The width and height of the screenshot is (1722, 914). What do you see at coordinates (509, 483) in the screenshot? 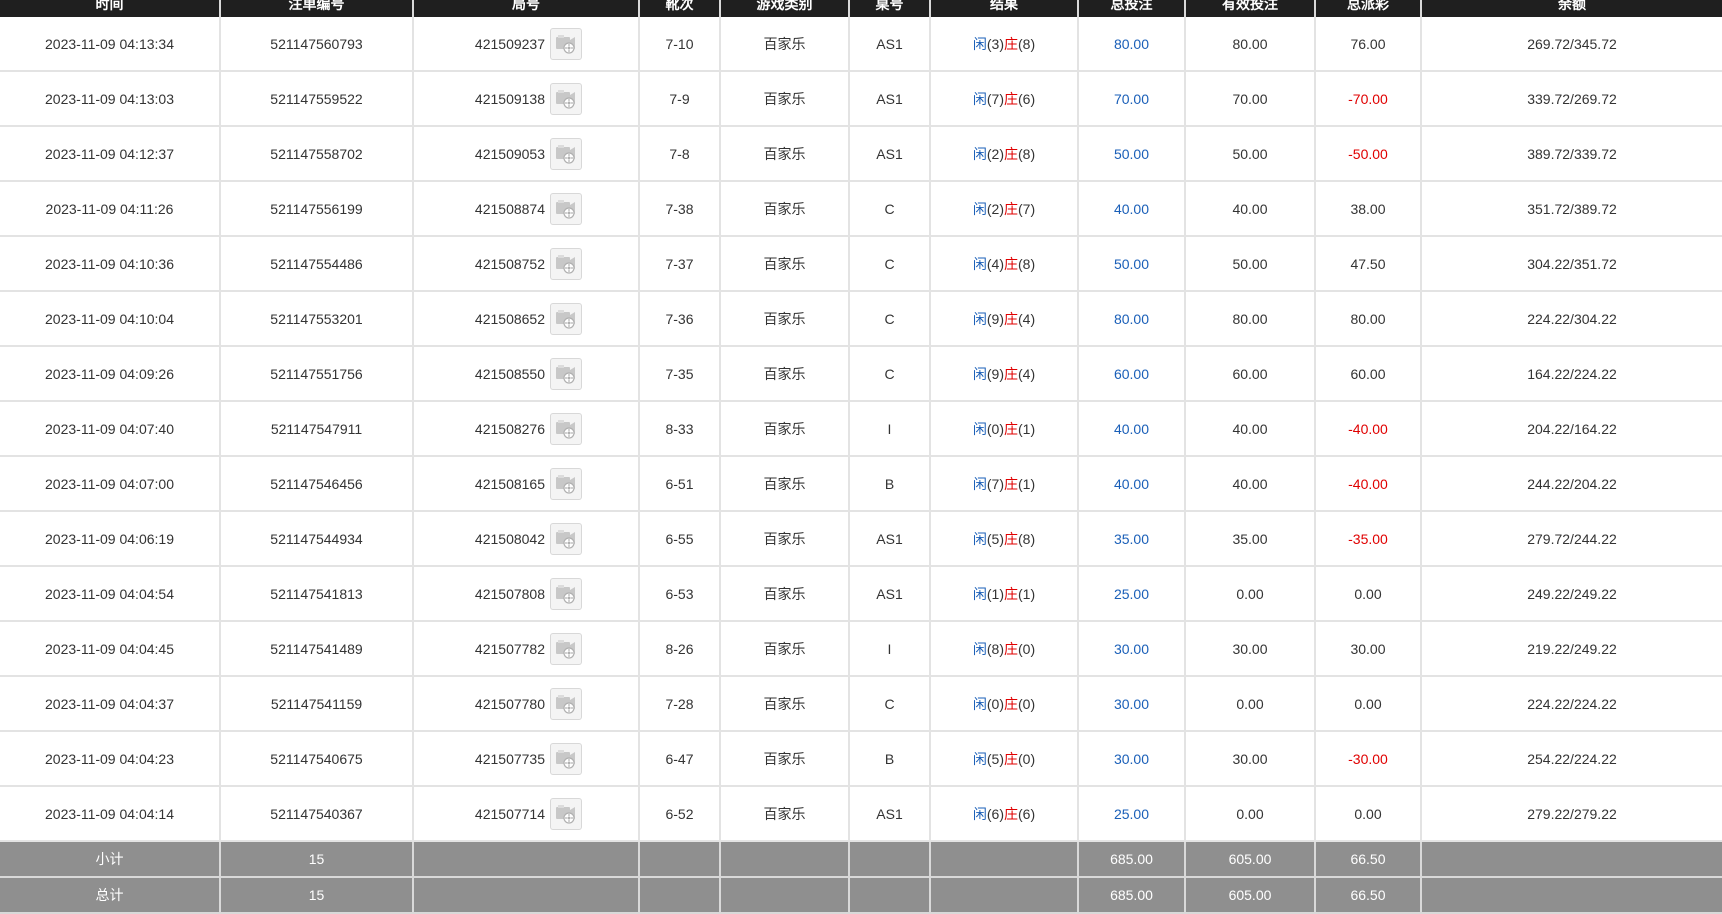
I see `round-number: 421508165` at bounding box center [509, 483].